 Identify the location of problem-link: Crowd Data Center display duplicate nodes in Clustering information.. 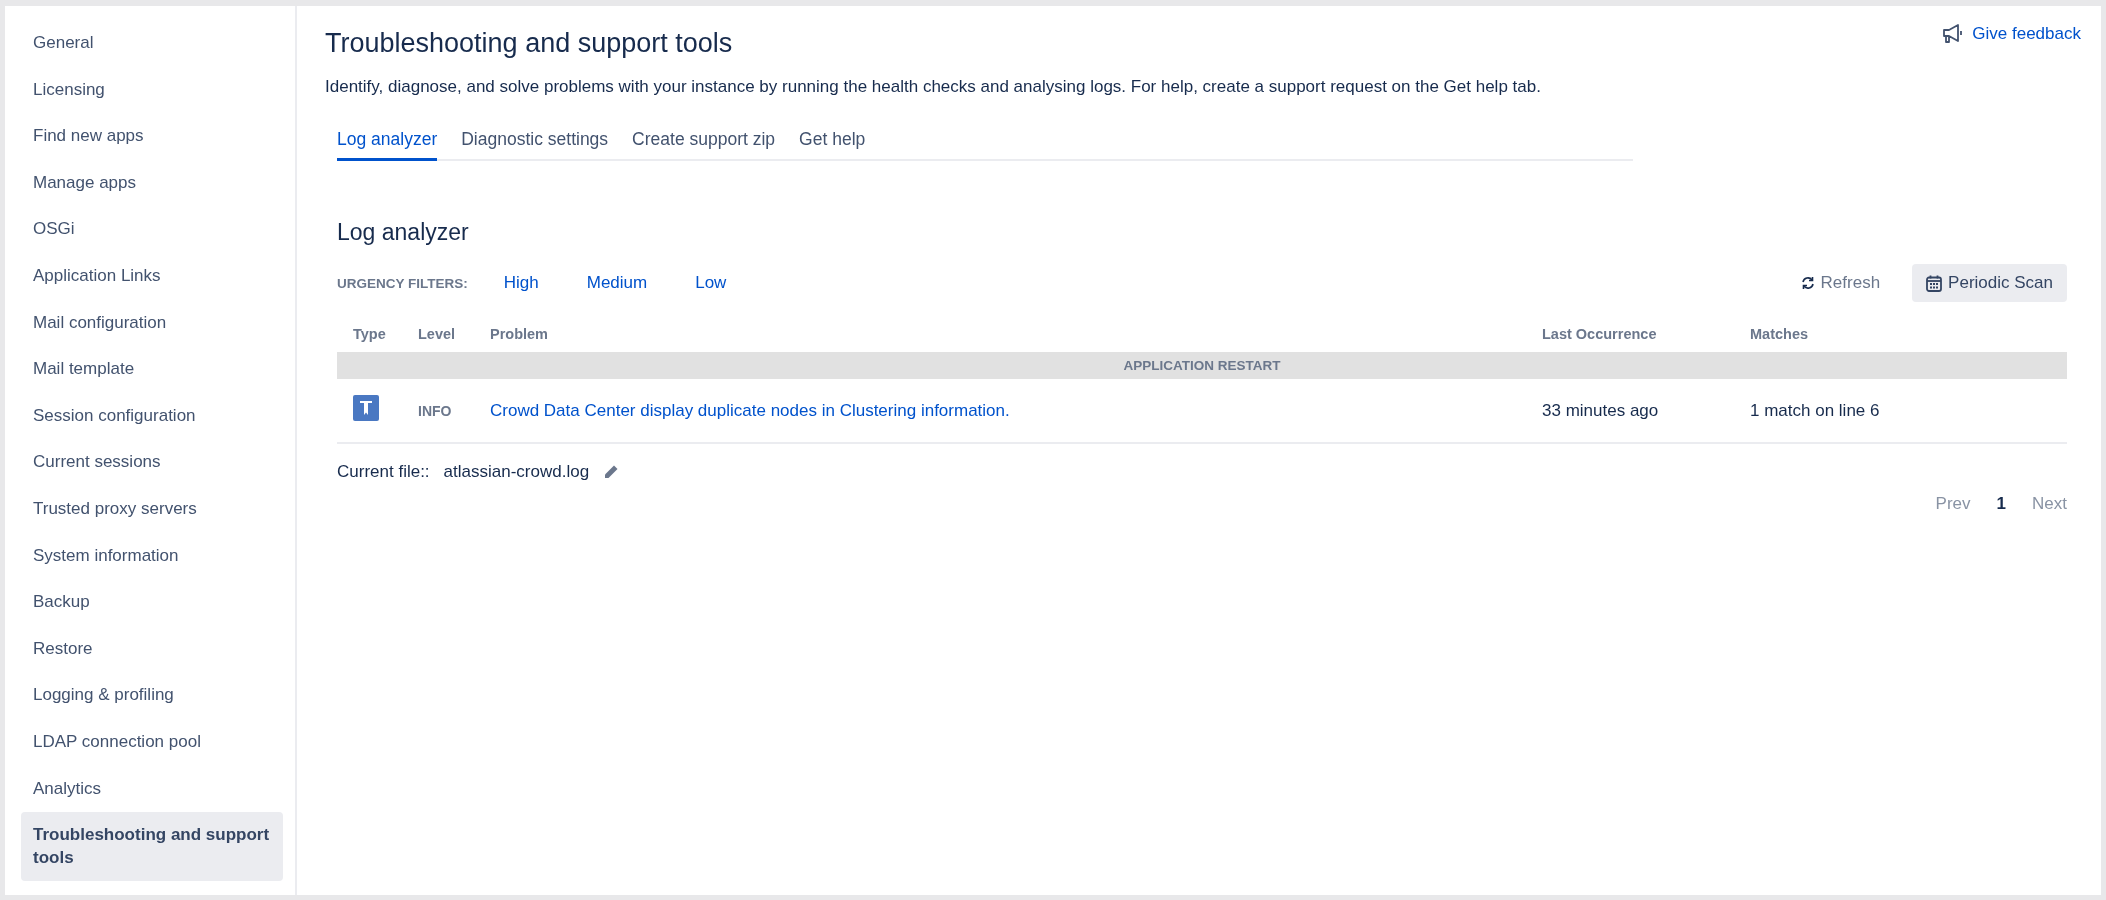
(750, 410).